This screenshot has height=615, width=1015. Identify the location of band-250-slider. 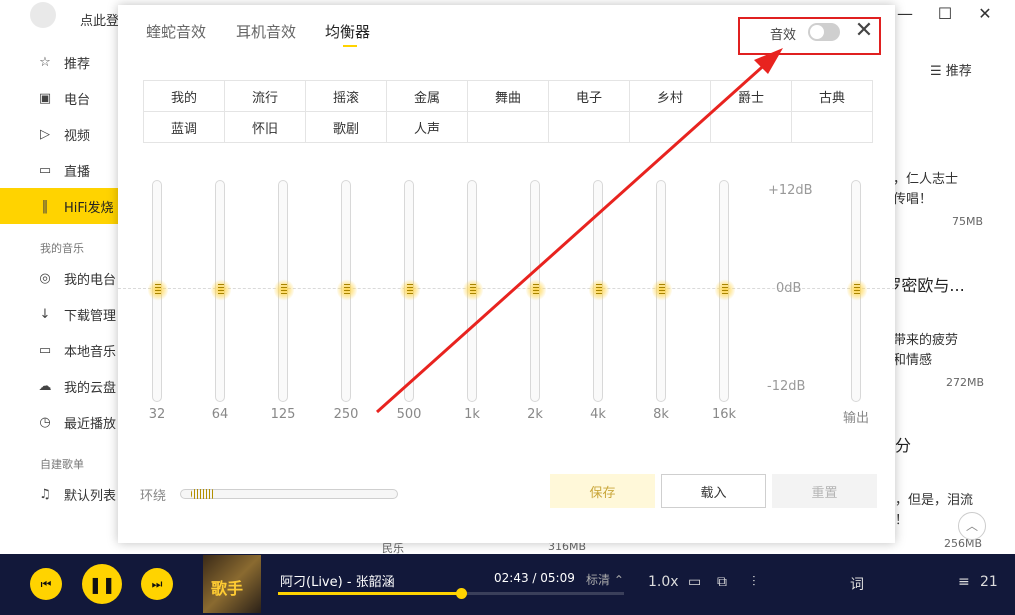
(347, 291).